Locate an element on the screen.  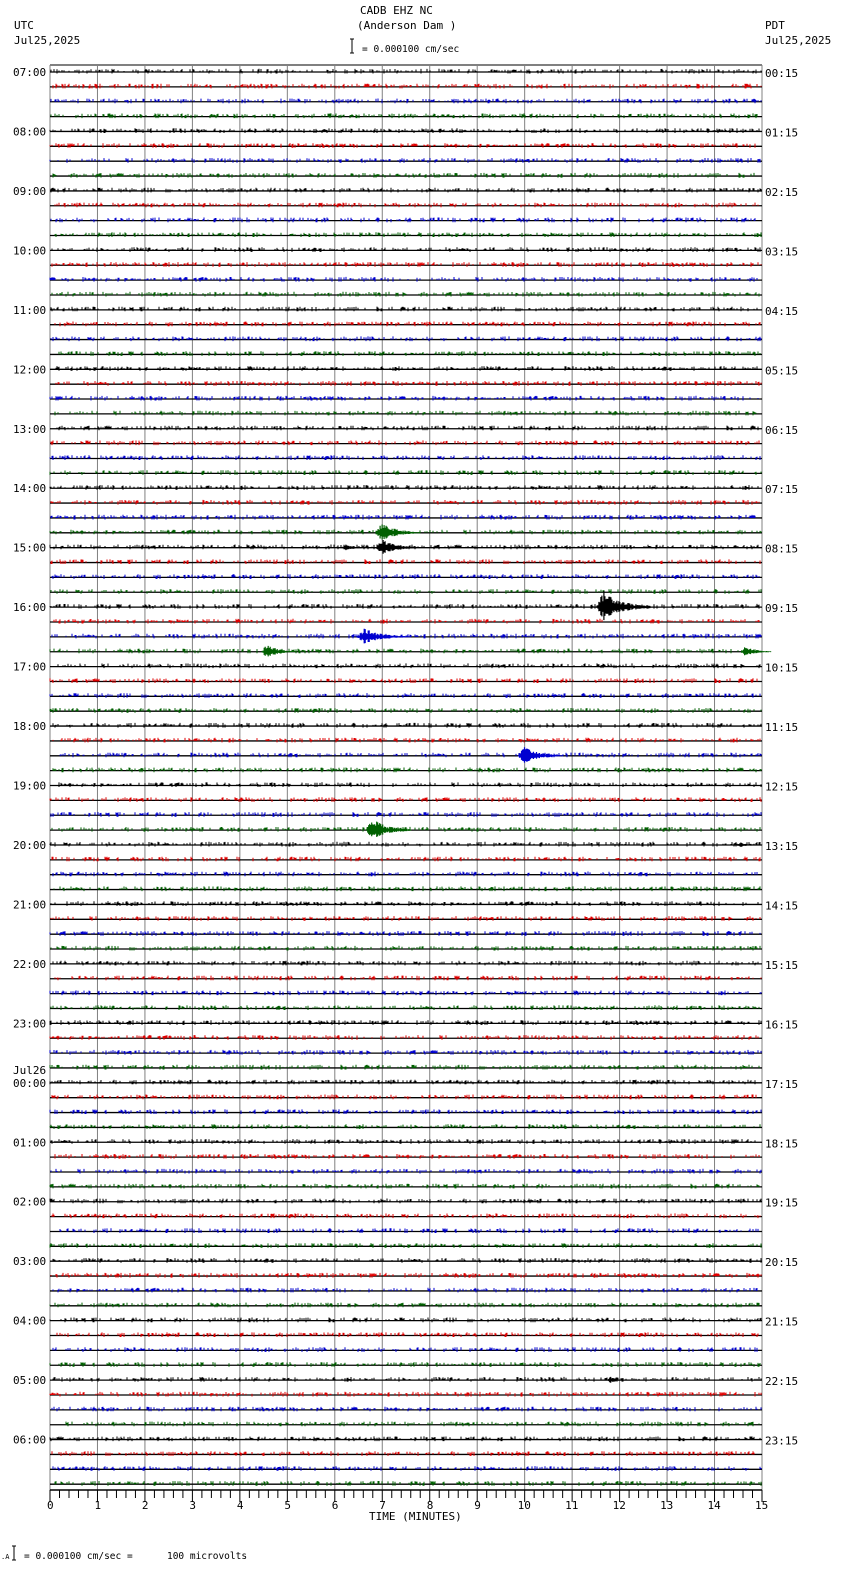
pdt-hour-label: 01:15 is located at coordinates (781, 132).